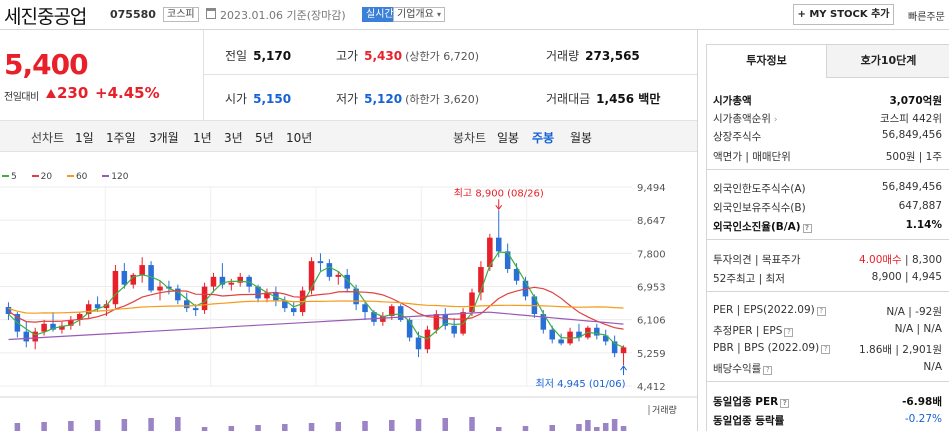 The height and width of the screenshot is (431, 949). Describe the element at coordinates (774, 120) in the screenshot. I see `chevron-right-icon: ›` at that location.